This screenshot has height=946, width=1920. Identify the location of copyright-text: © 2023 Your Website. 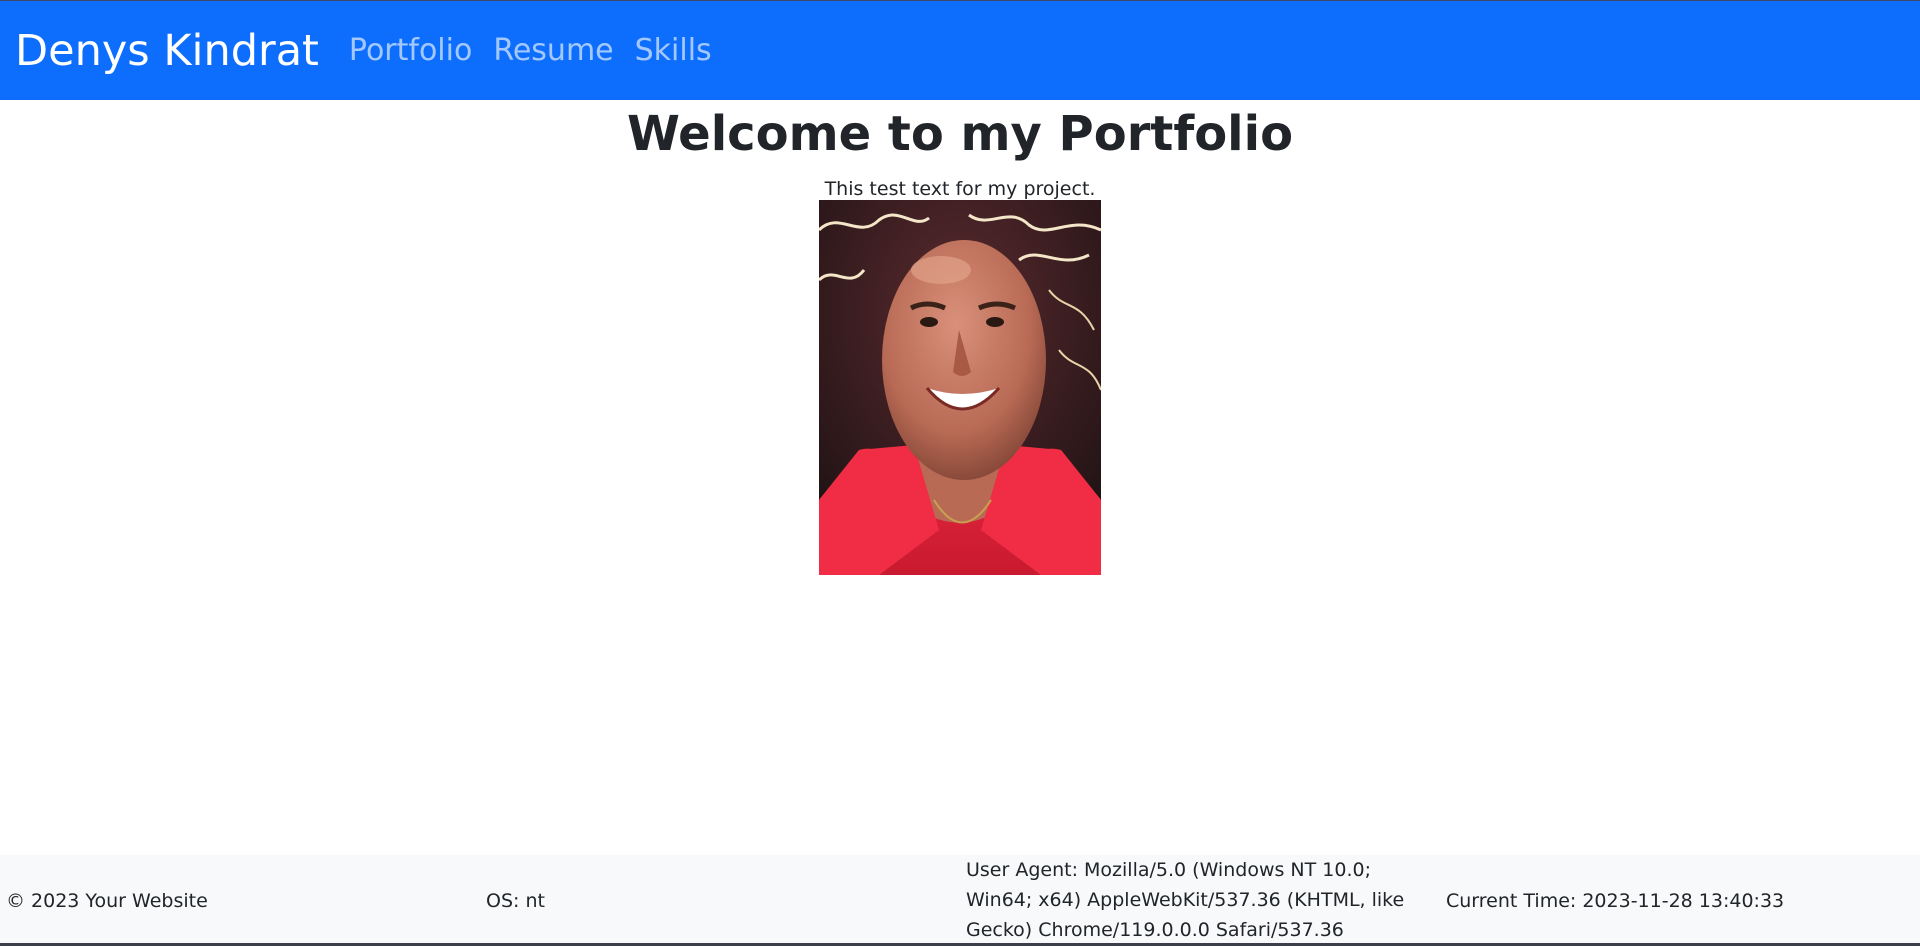
(107, 901).